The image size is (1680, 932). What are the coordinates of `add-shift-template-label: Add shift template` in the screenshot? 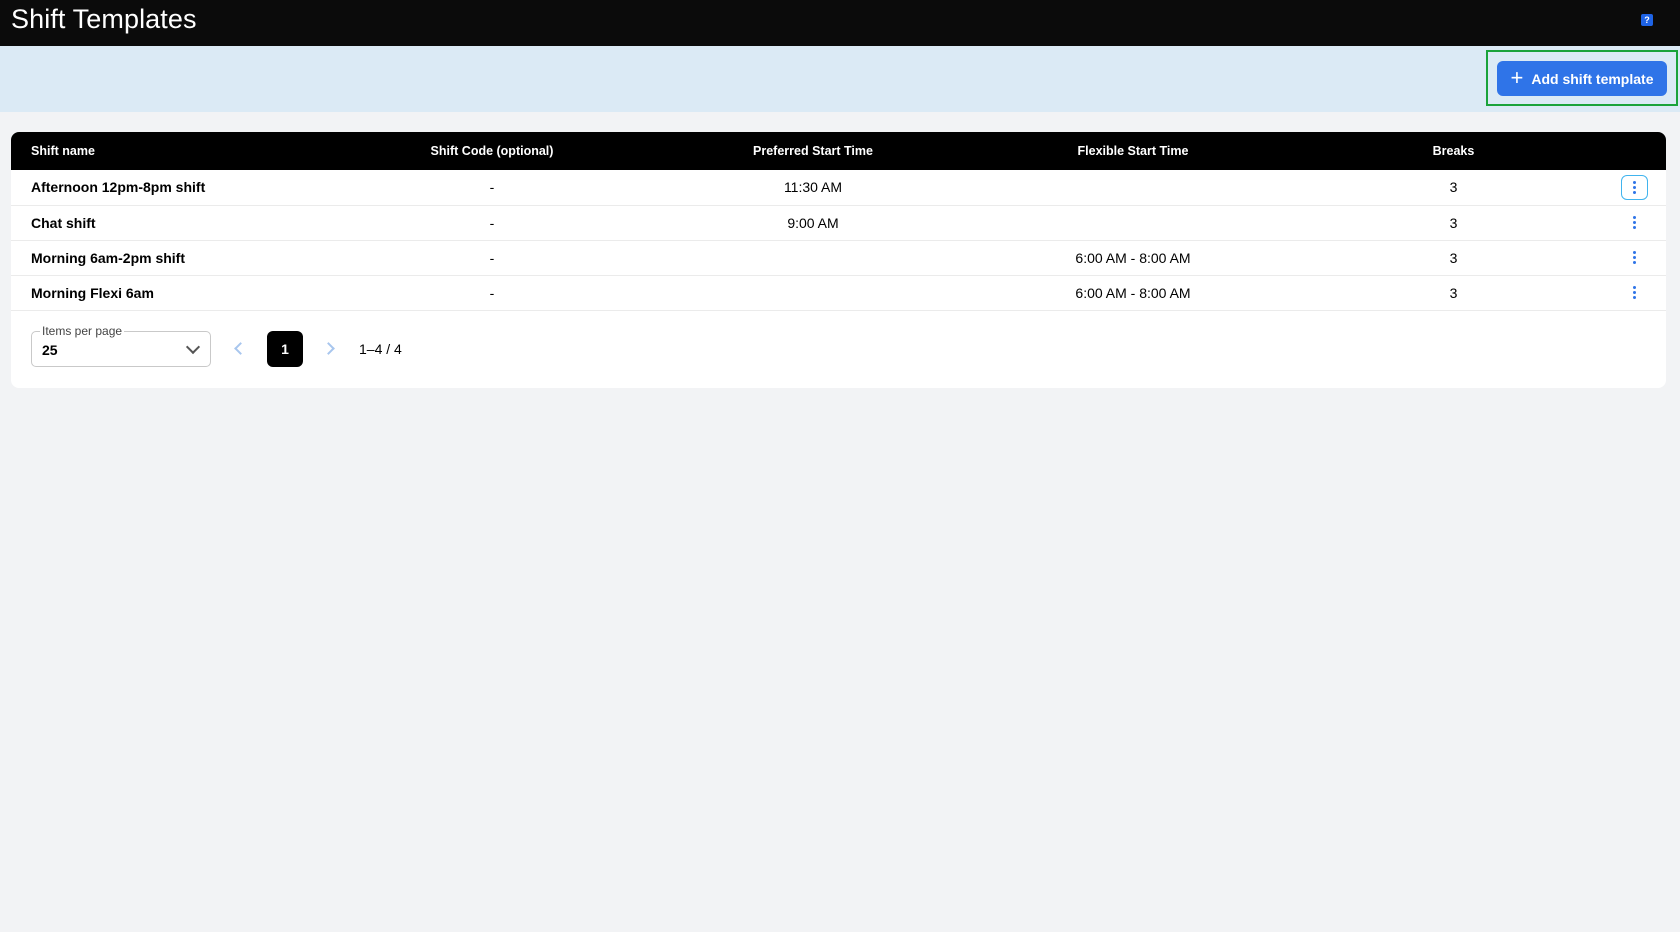 It's located at (1592, 78).